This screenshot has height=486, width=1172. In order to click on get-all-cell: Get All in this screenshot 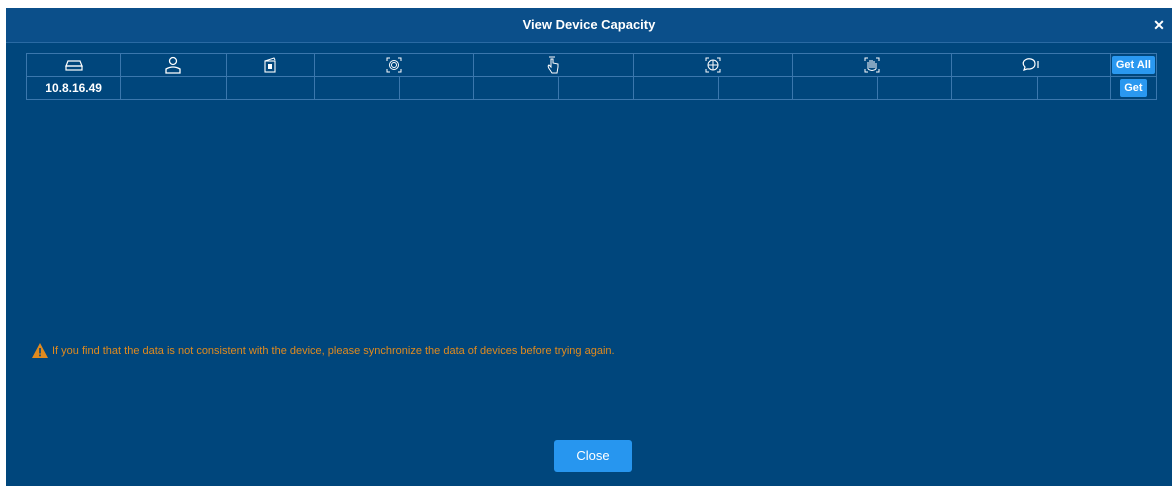, I will do `click(1133, 65)`.